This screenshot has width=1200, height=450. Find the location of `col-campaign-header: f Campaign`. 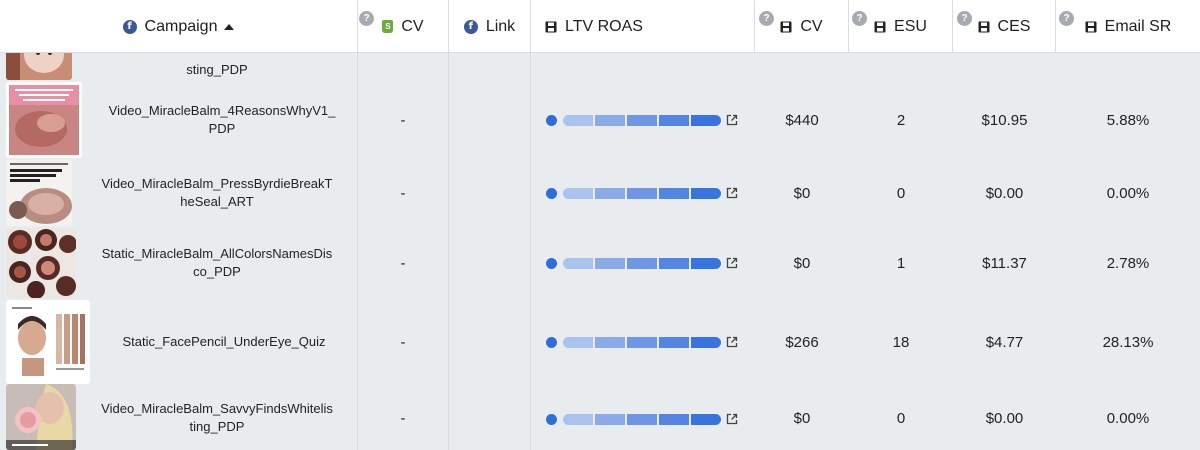

col-campaign-header: f Campaign is located at coordinates (179, 26).